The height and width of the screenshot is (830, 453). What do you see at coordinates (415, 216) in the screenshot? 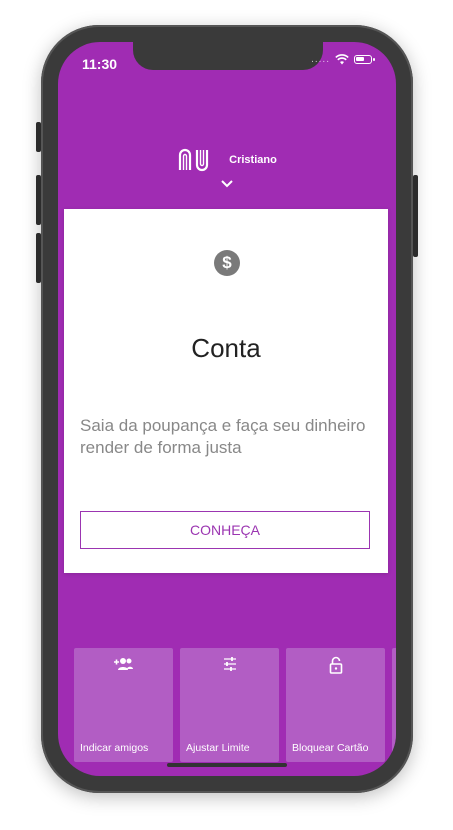
I see `power-button` at bounding box center [415, 216].